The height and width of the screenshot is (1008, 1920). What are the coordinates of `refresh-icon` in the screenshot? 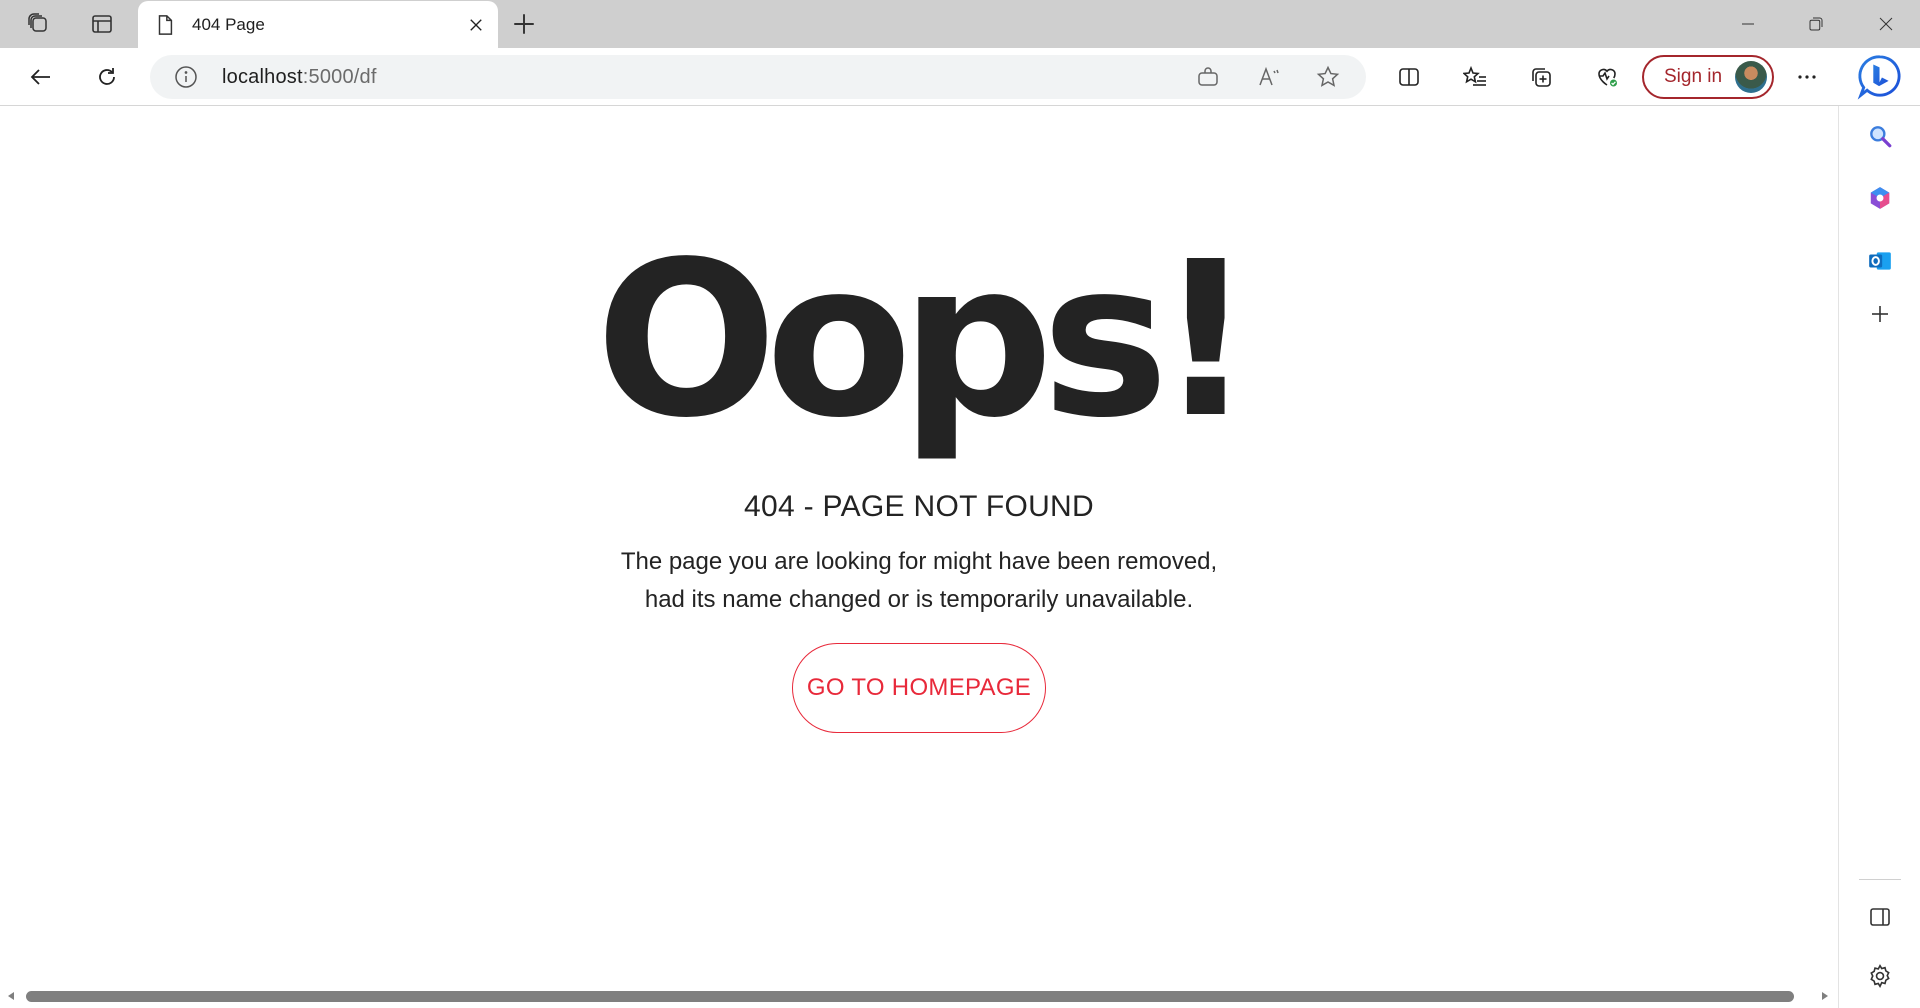 It's located at (107, 77).